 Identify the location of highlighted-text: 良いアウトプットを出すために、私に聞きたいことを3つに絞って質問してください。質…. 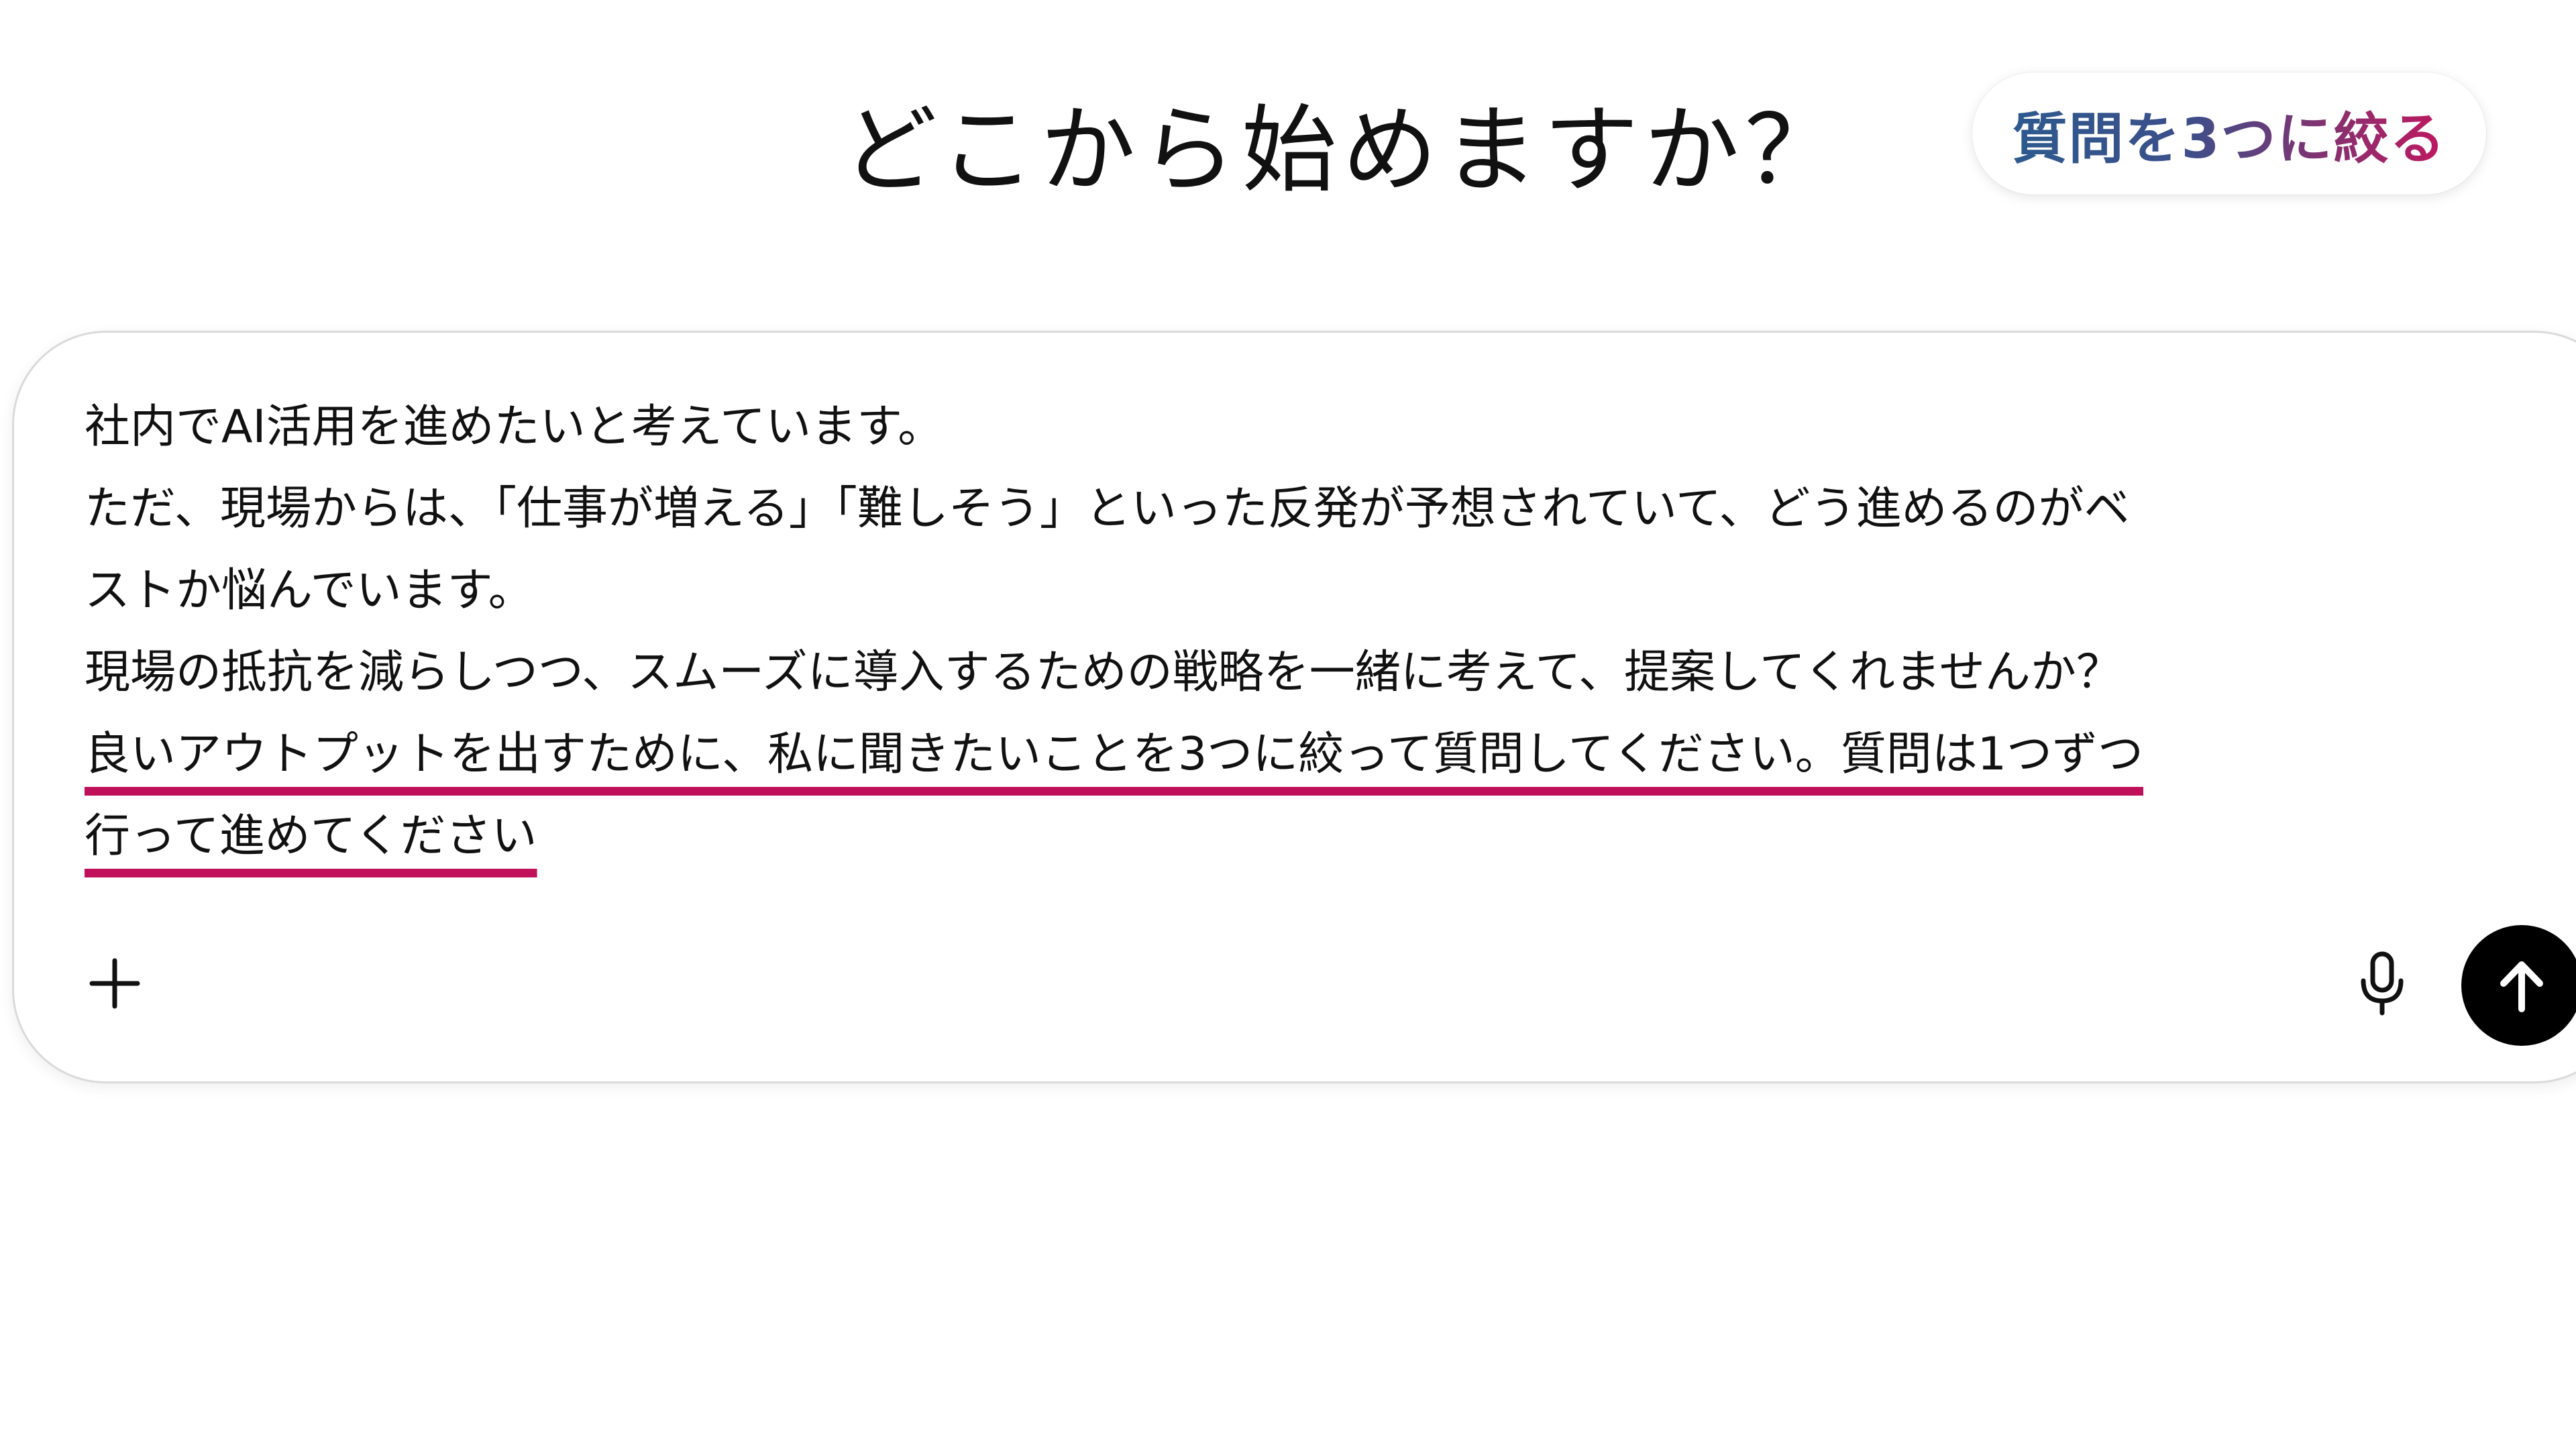
(1114, 754).